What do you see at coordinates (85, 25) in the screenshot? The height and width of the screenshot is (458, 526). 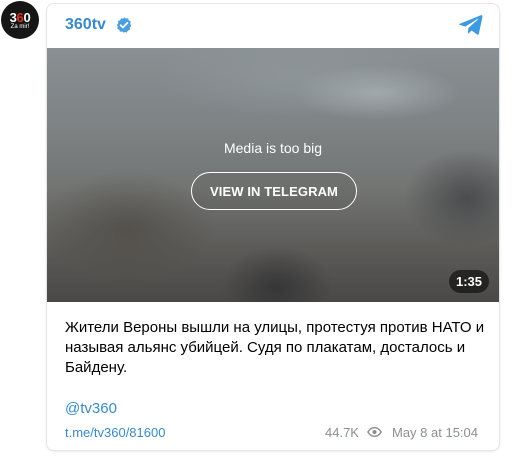 I see `channel-name-link: 360tv` at bounding box center [85, 25].